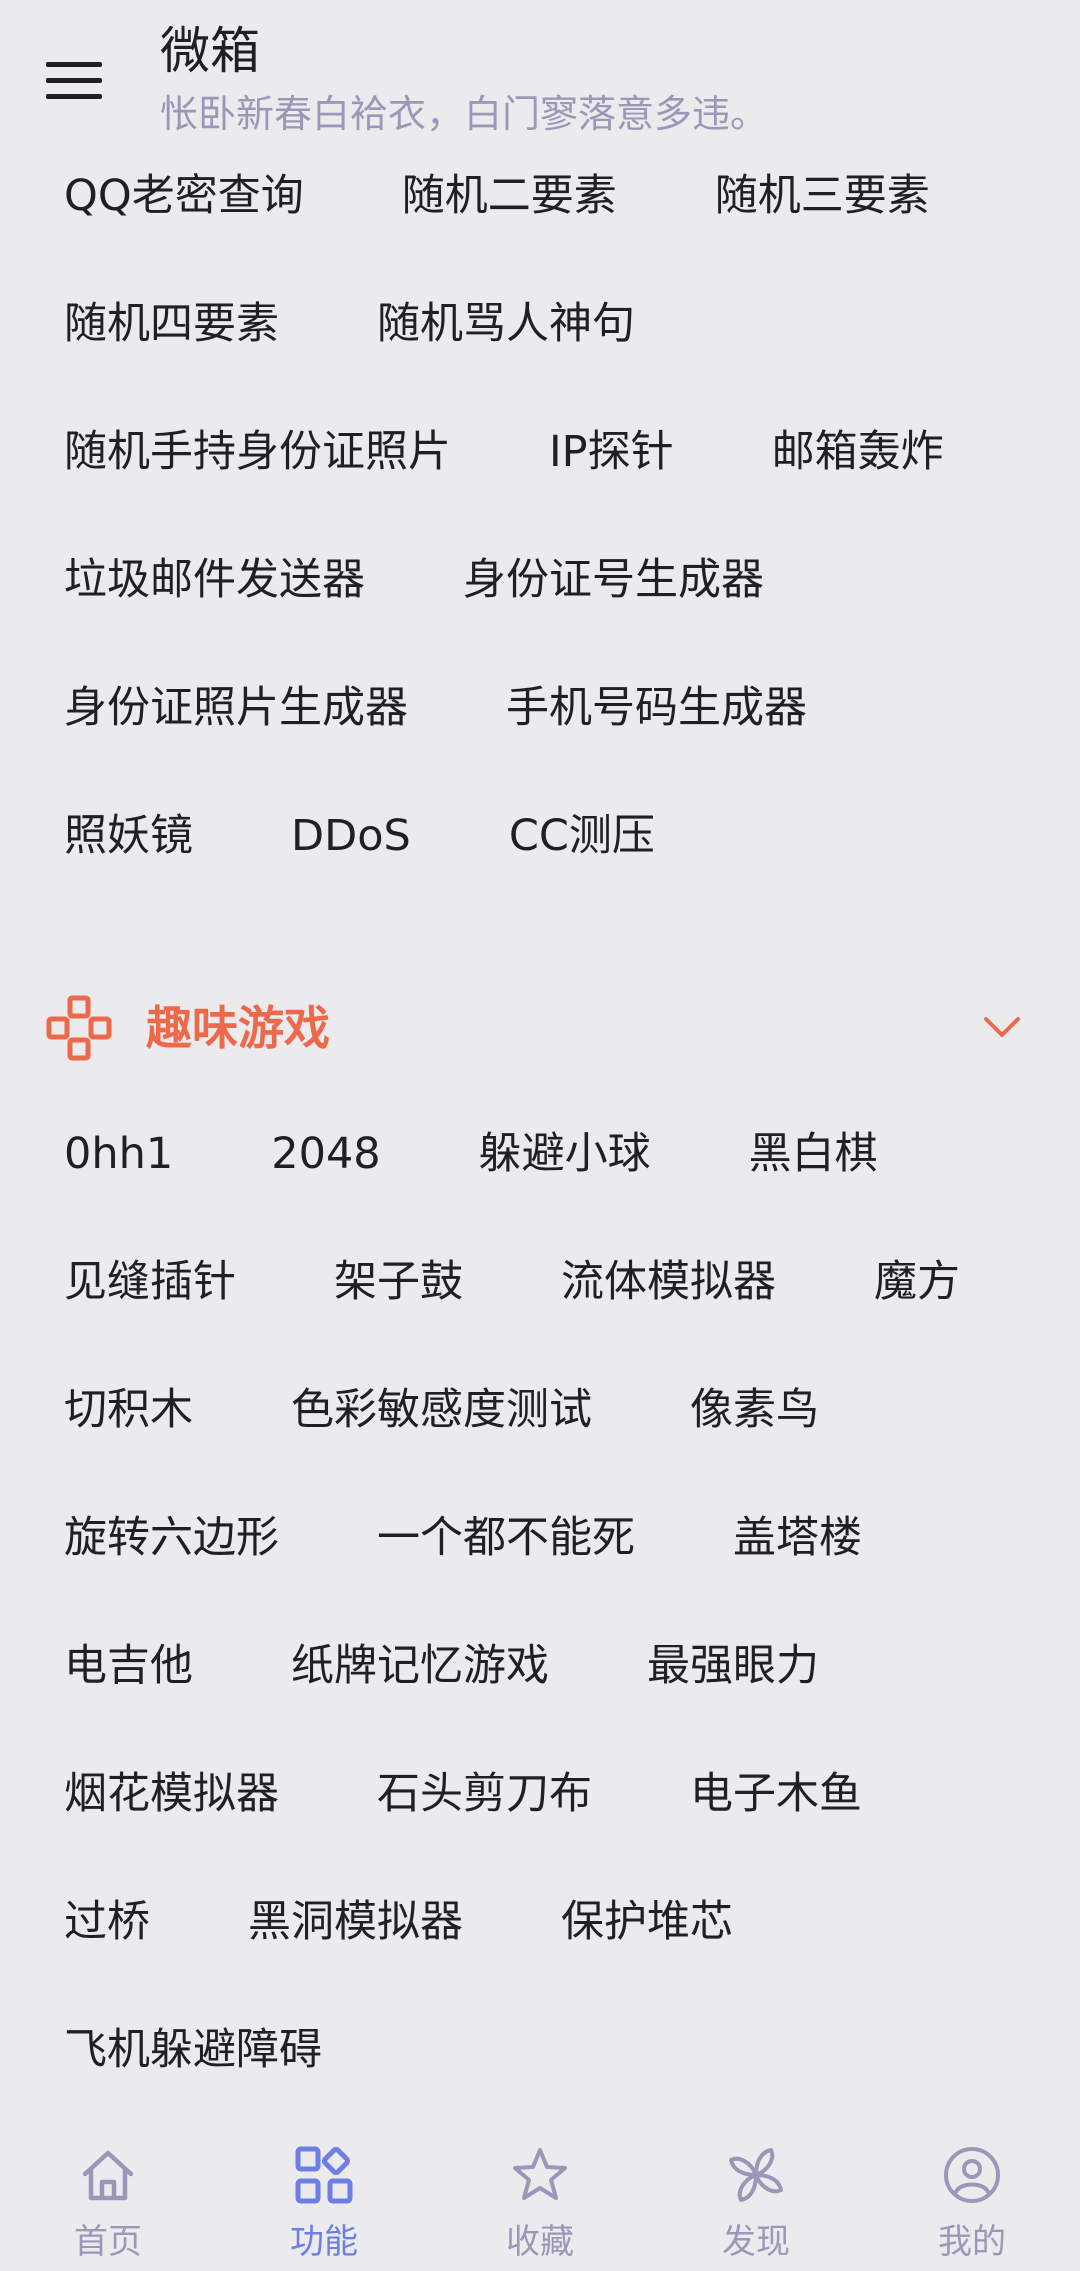  I want to click on hamburger-icon, so click(74, 80).